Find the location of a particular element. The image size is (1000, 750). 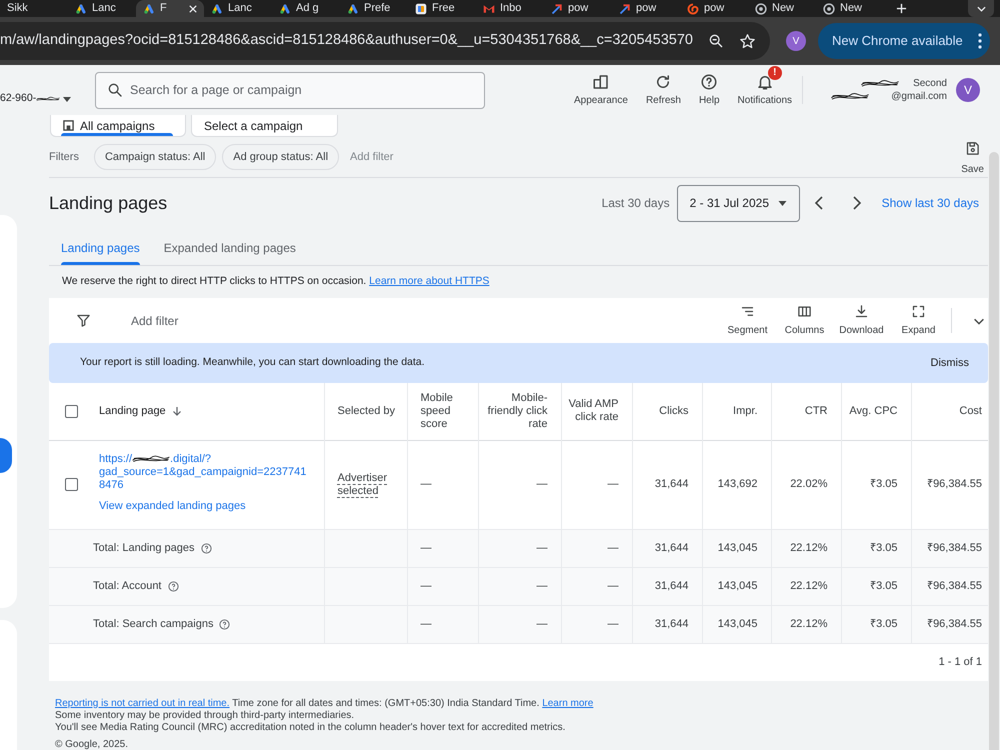

browser-tab: Prefe is located at coordinates (374, 8).